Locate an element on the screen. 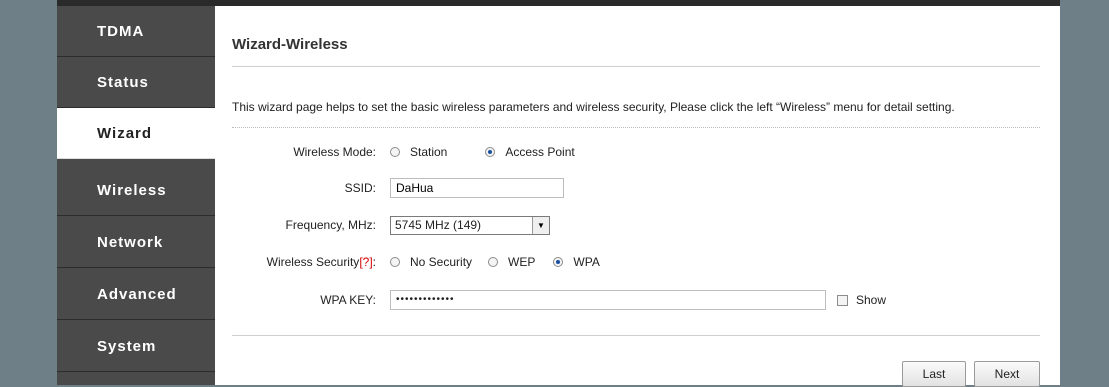  wpa-option-label: WPA is located at coordinates (586, 262).